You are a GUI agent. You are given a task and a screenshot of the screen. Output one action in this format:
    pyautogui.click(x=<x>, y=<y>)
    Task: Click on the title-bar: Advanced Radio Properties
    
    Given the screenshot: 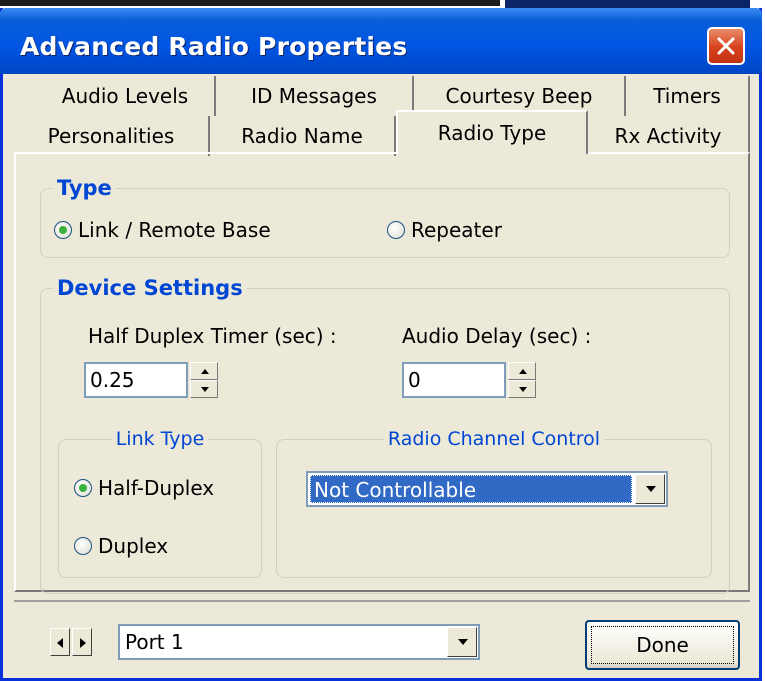 What is the action you would take?
    pyautogui.click(x=381, y=41)
    